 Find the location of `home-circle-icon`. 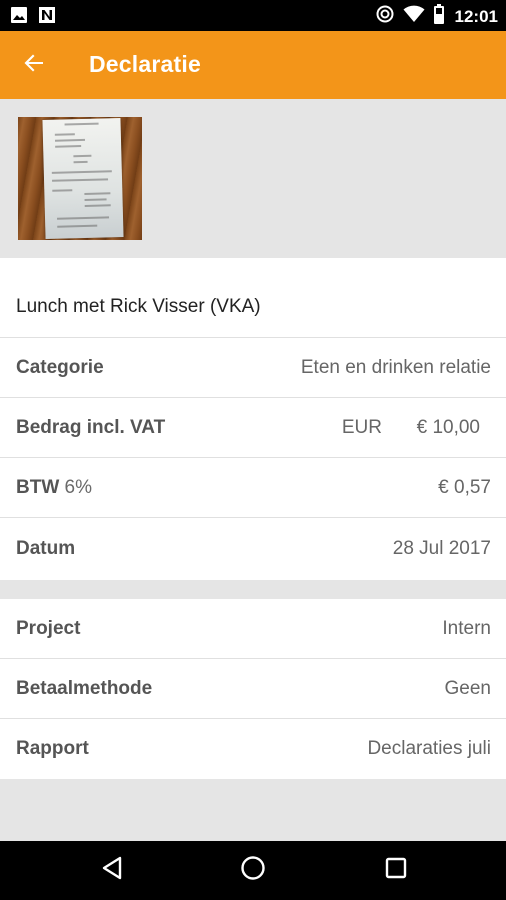

home-circle-icon is located at coordinates (253, 870).